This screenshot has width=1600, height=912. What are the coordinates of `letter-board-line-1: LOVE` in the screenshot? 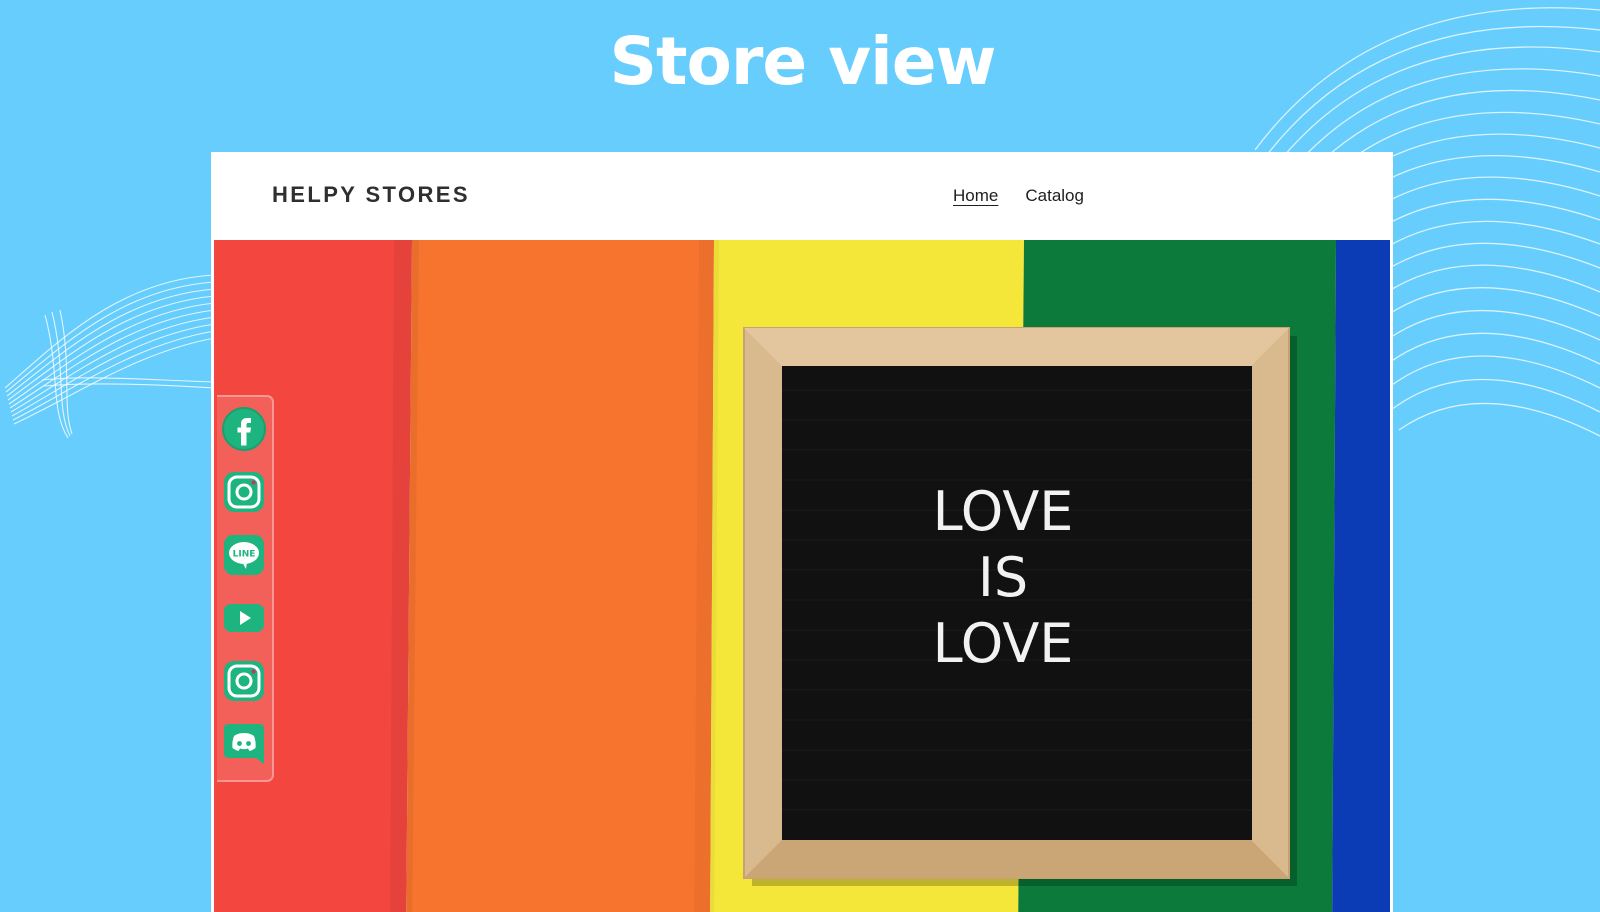 It's located at (1003, 511).